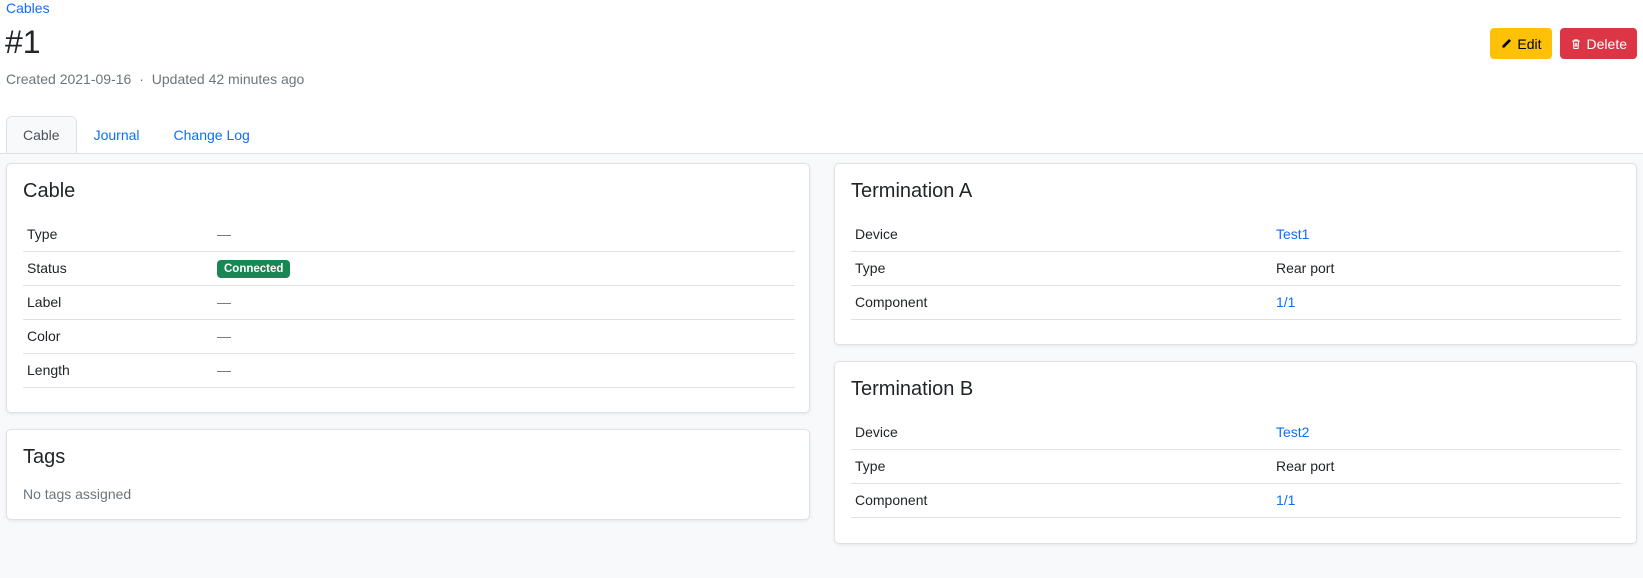 This screenshot has width=1643, height=578. I want to click on tab-change-log: Change Log, so click(212, 135).